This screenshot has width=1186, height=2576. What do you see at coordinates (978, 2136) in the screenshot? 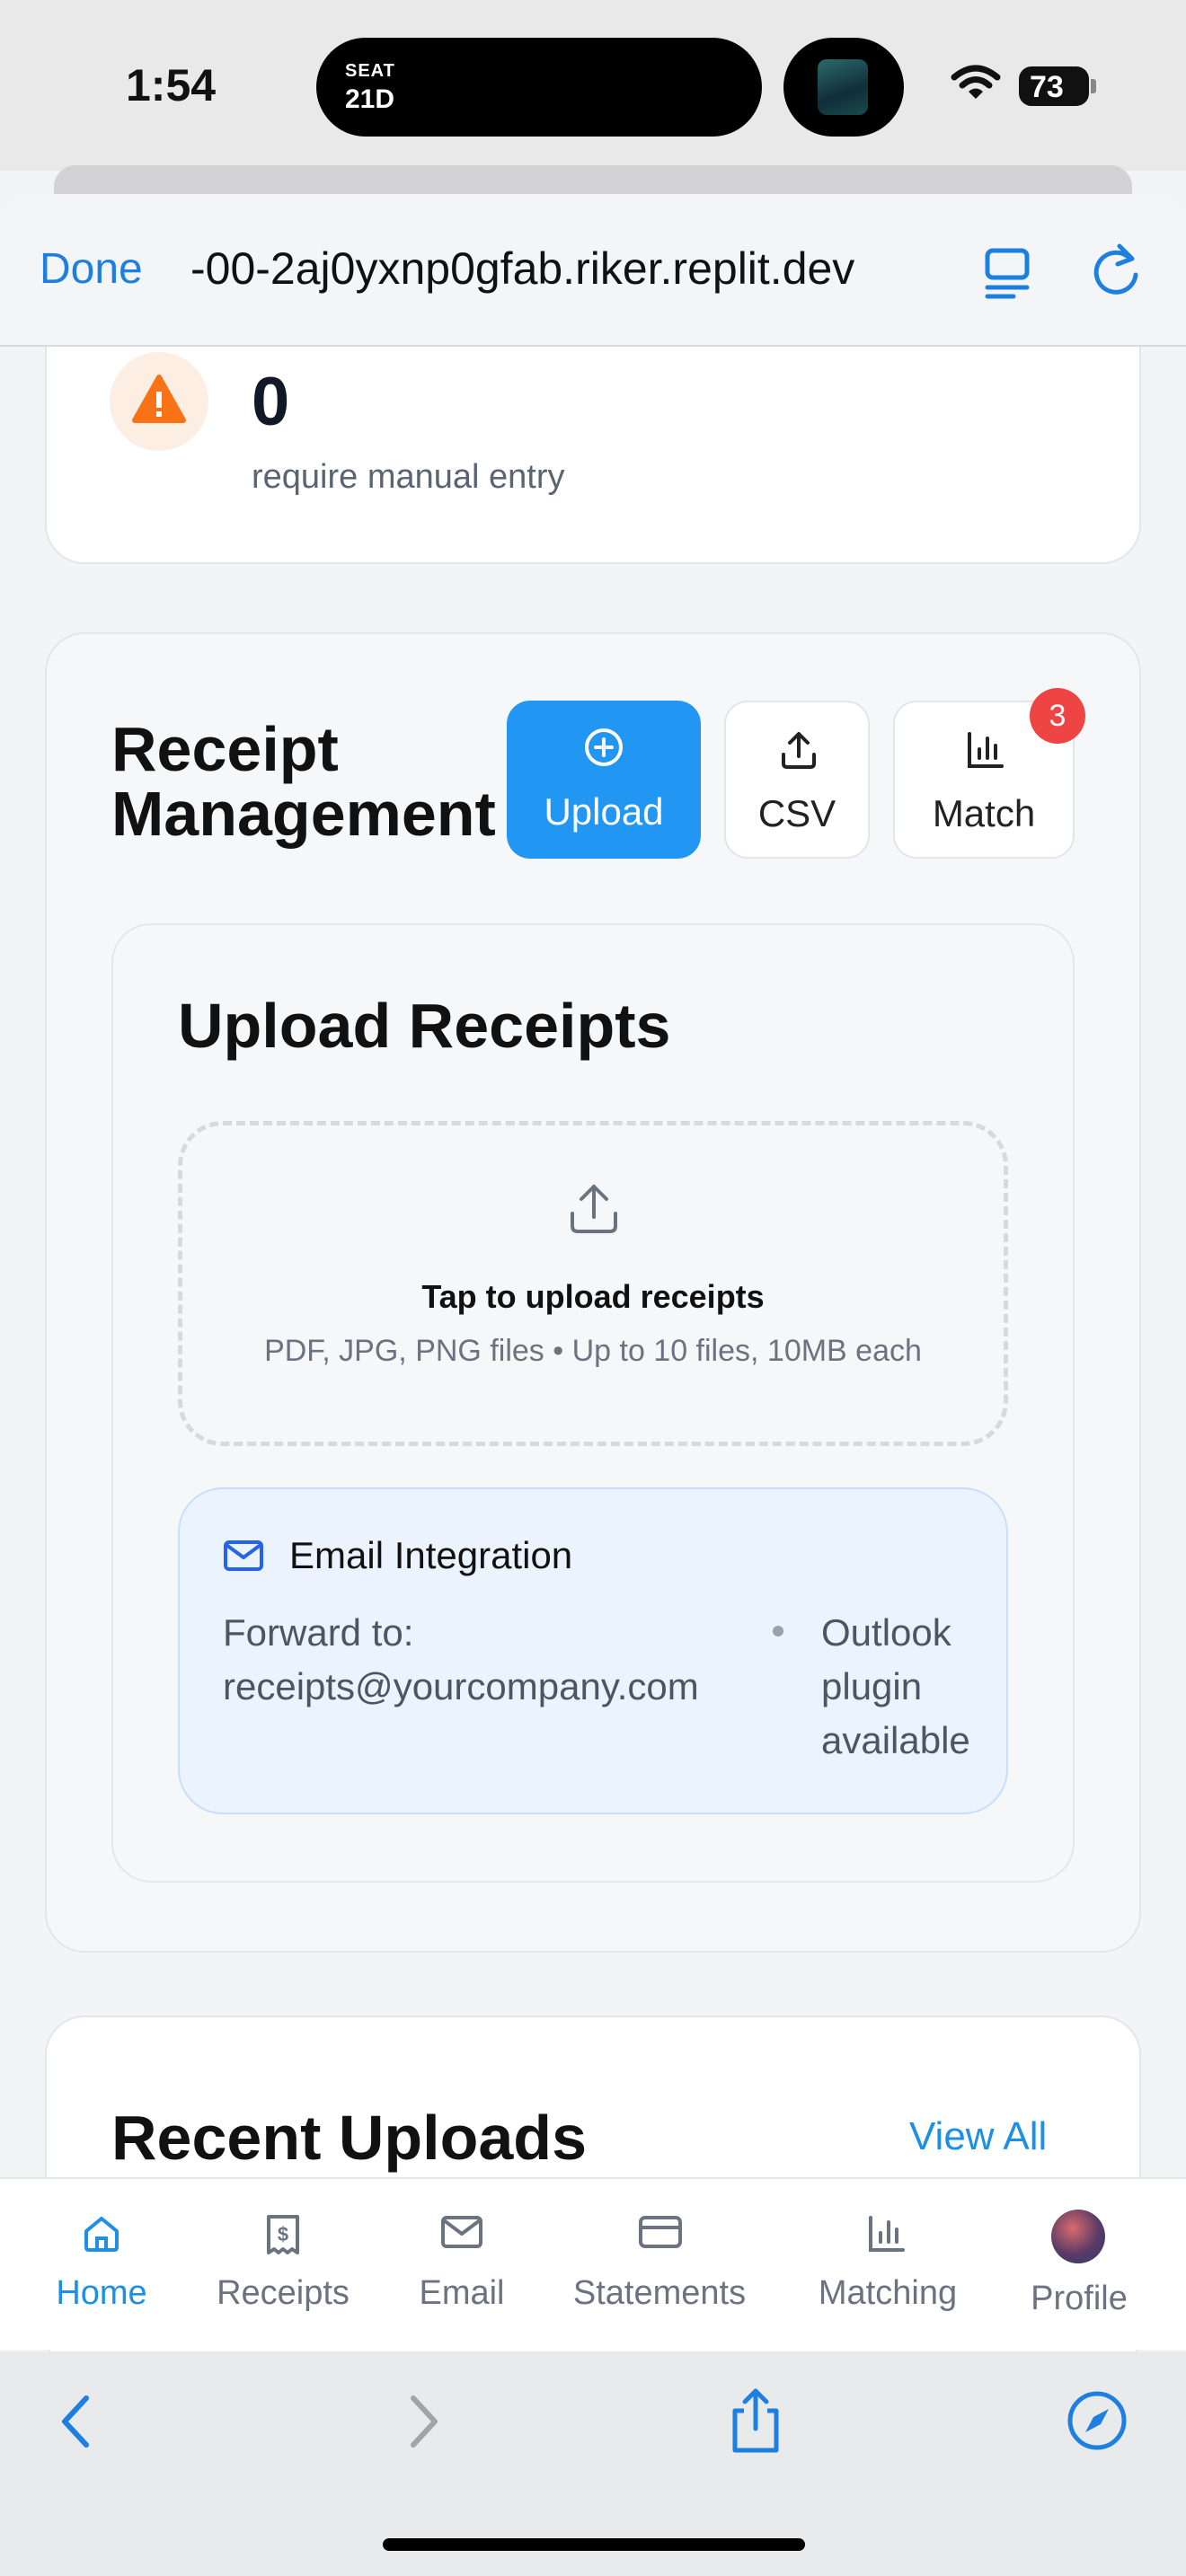
I see `view-all-link: View All` at bounding box center [978, 2136].